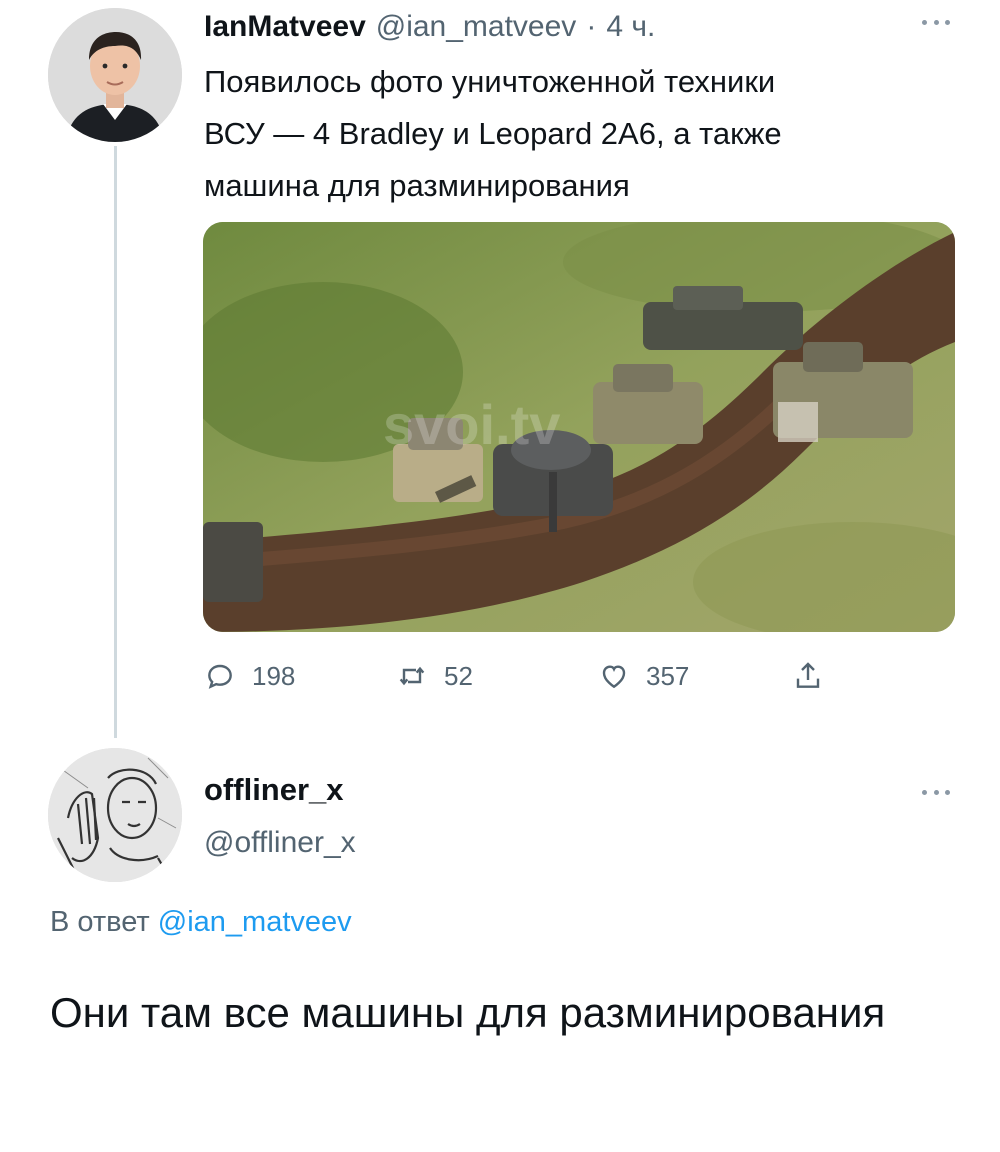 This screenshot has width=1000, height=1152. I want to click on reply-count: 198, so click(274, 675).